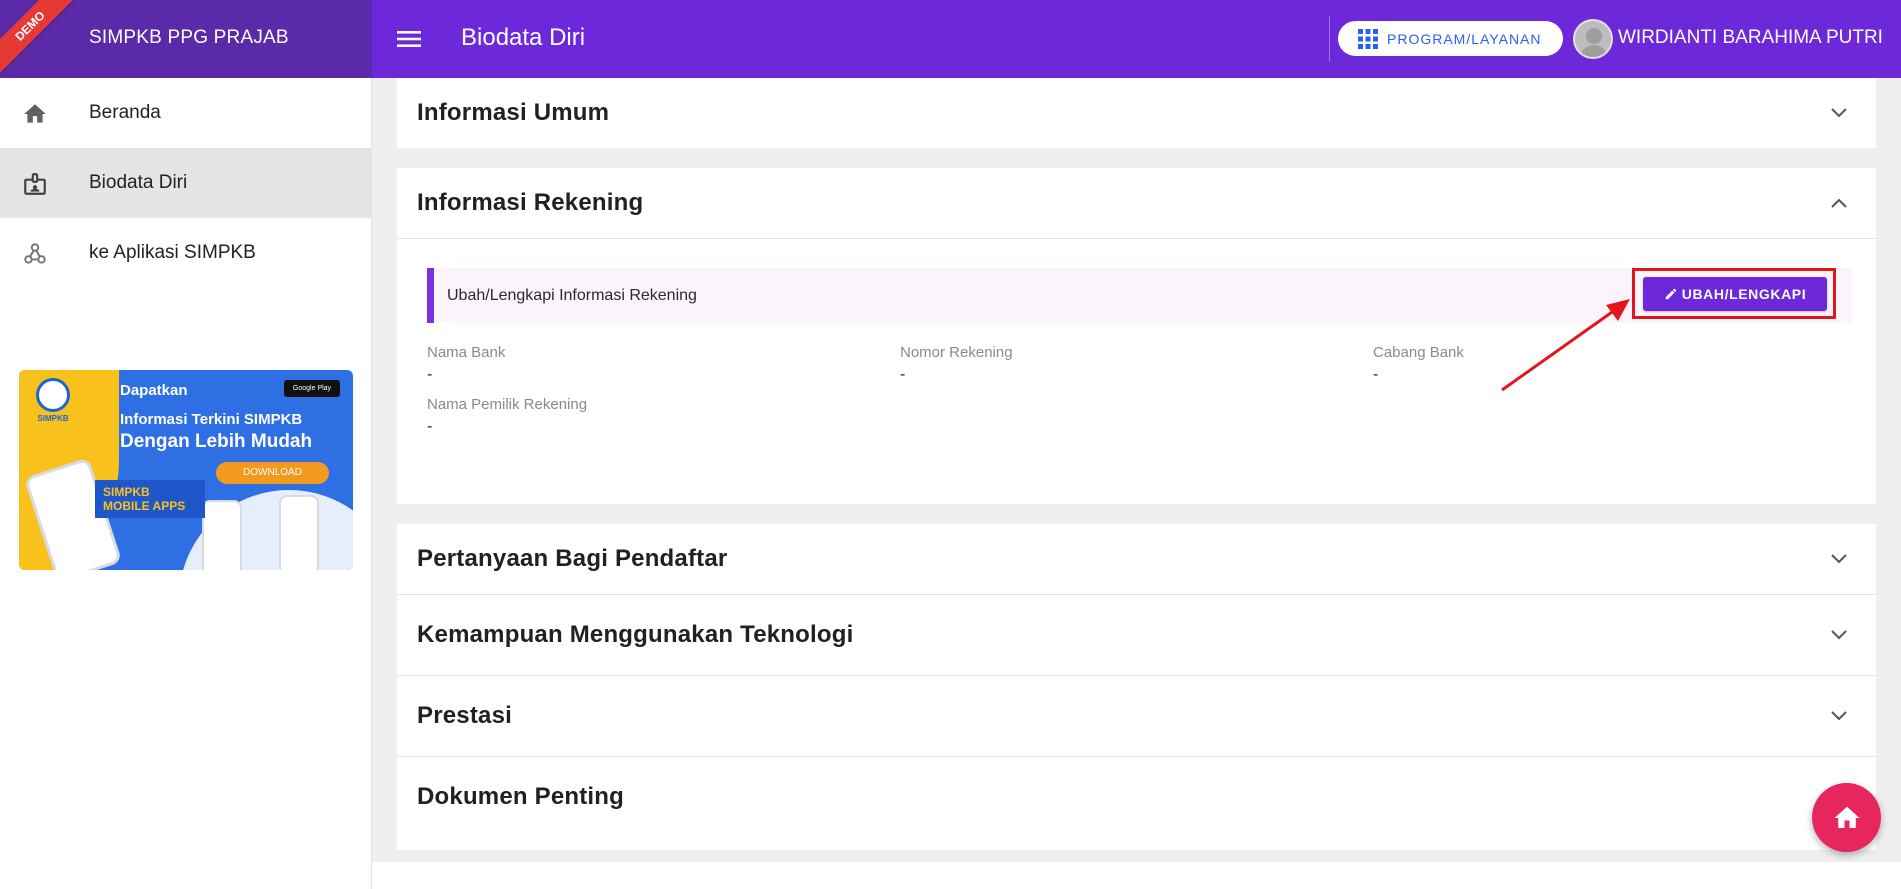  I want to click on webhook-icon, so click(35, 253).